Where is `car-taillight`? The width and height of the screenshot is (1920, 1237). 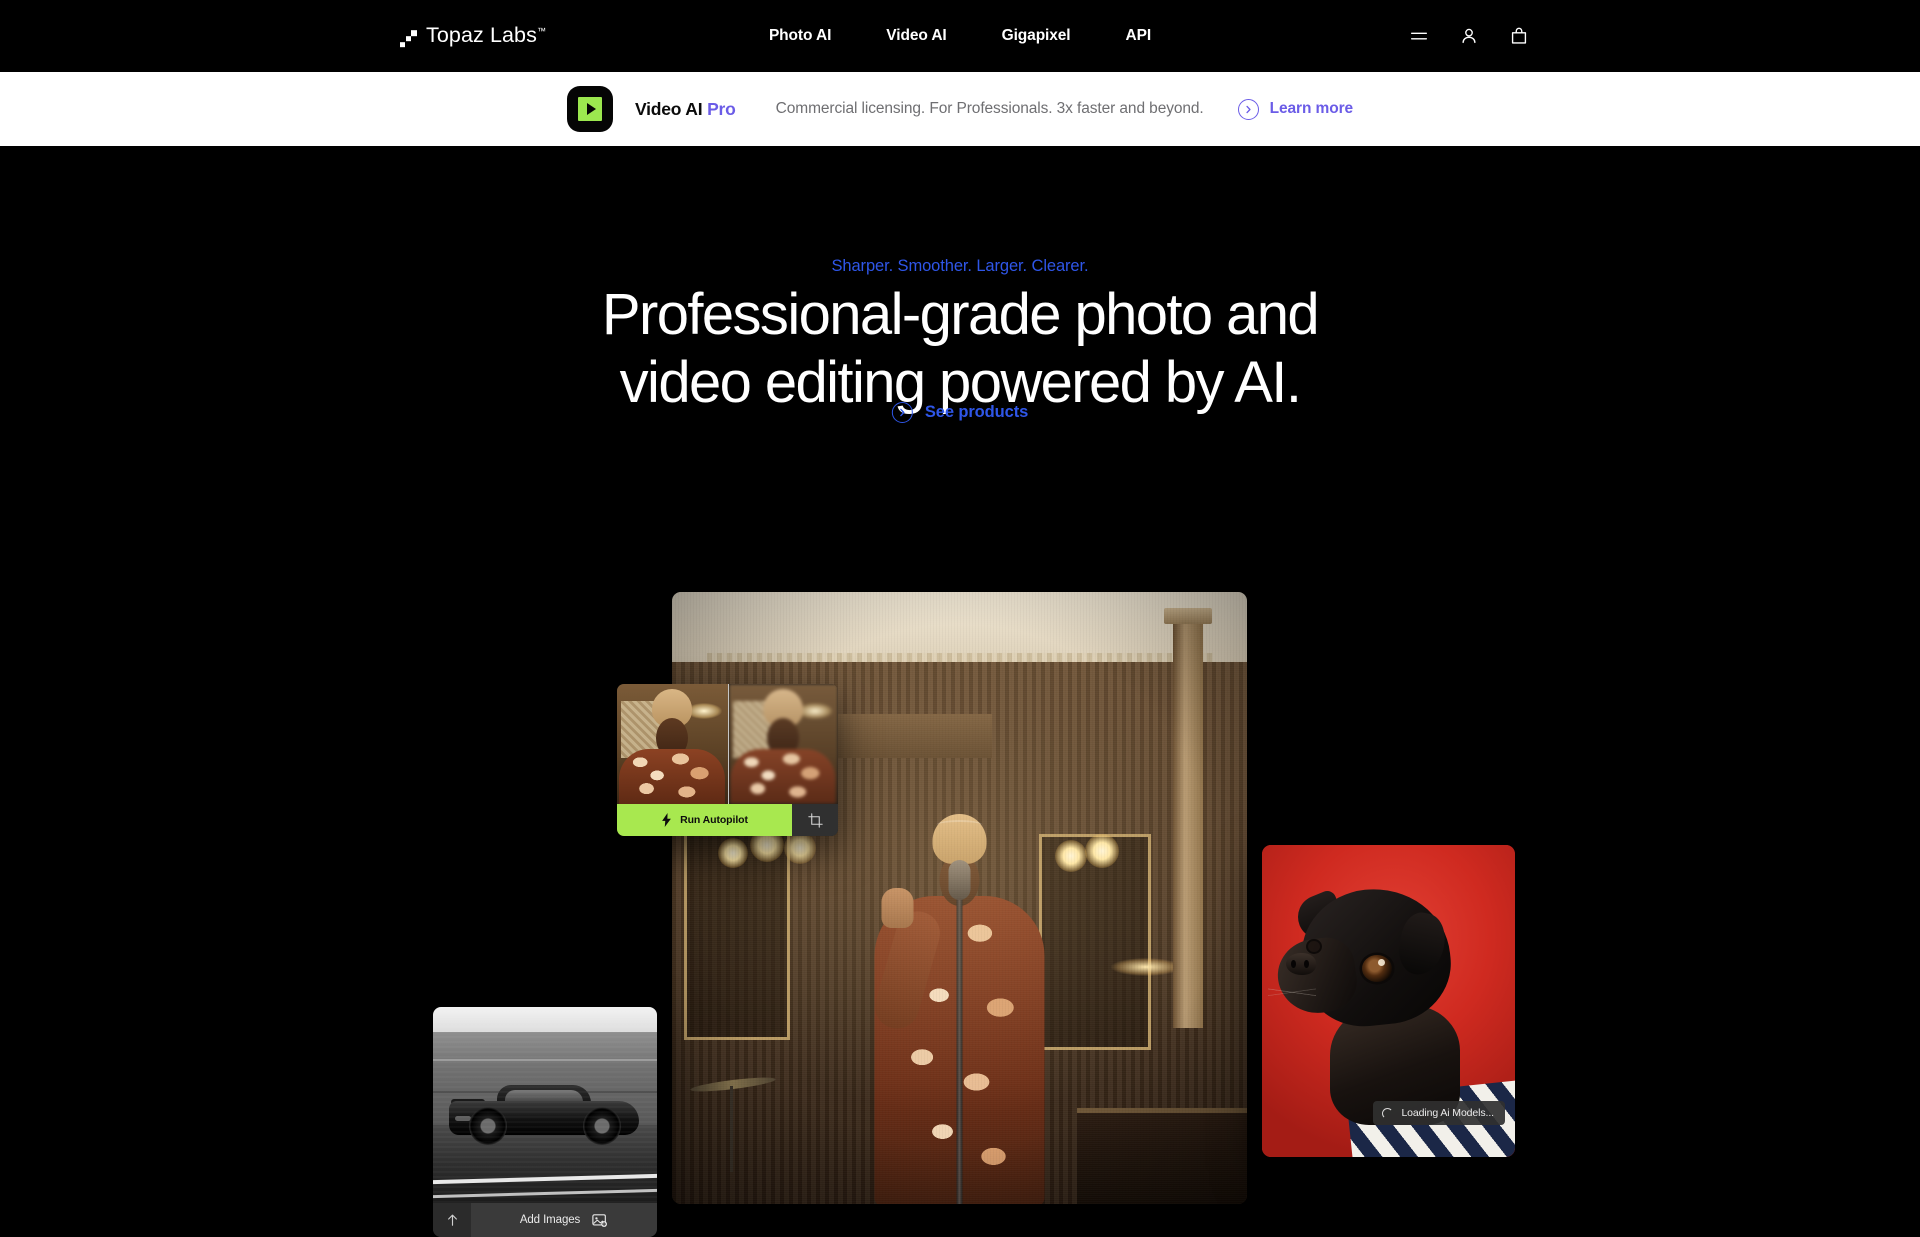 car-taillight is located at coordinates (463, 1118).